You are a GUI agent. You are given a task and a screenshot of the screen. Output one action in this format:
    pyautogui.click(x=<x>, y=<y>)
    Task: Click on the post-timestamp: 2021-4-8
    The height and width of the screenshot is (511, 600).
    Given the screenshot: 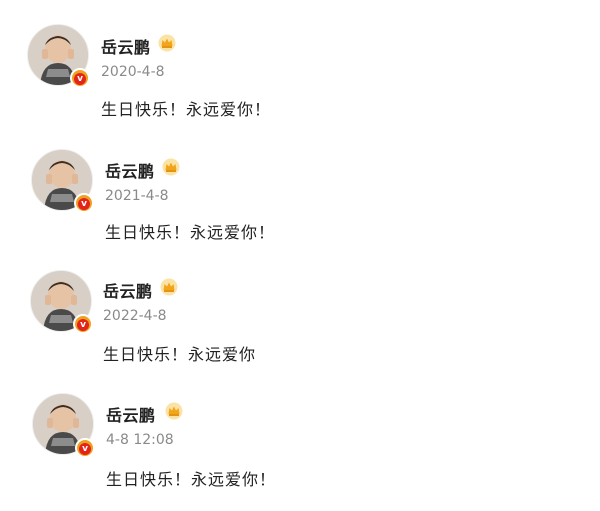 What is the action you would take?
    pyautogui.click(x=137, y=196)
    